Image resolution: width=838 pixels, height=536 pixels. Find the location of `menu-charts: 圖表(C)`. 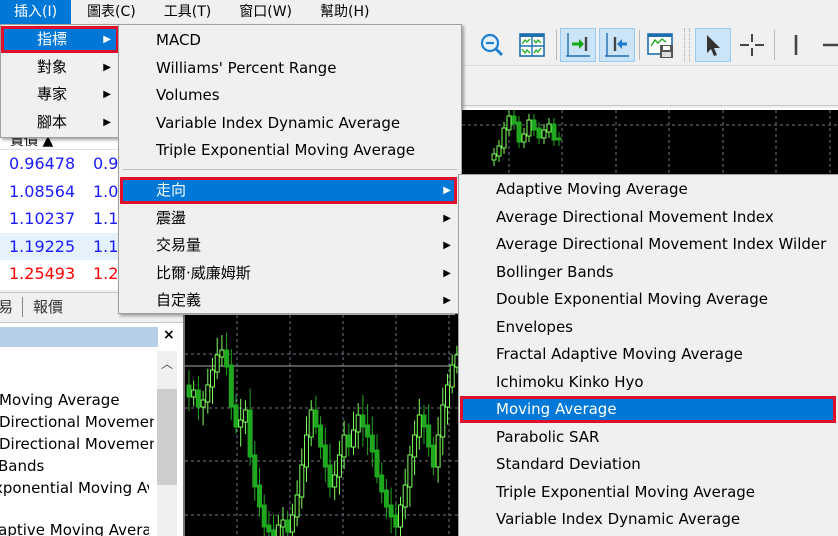

menu-charts: 圖表(C) is located at coordinates (110, 12).